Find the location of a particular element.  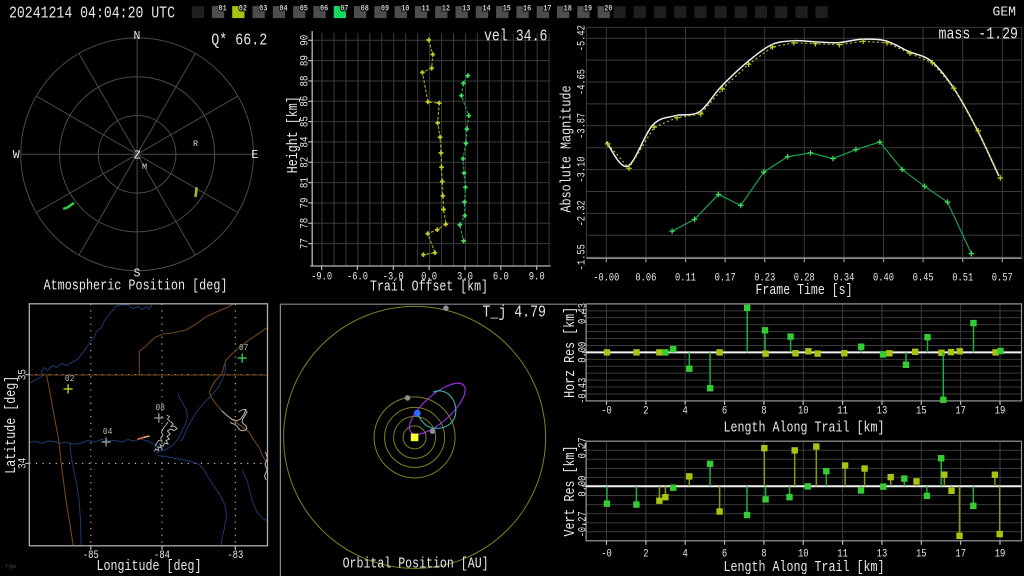

svg-text: 16 is located at coordinates (527, 9).